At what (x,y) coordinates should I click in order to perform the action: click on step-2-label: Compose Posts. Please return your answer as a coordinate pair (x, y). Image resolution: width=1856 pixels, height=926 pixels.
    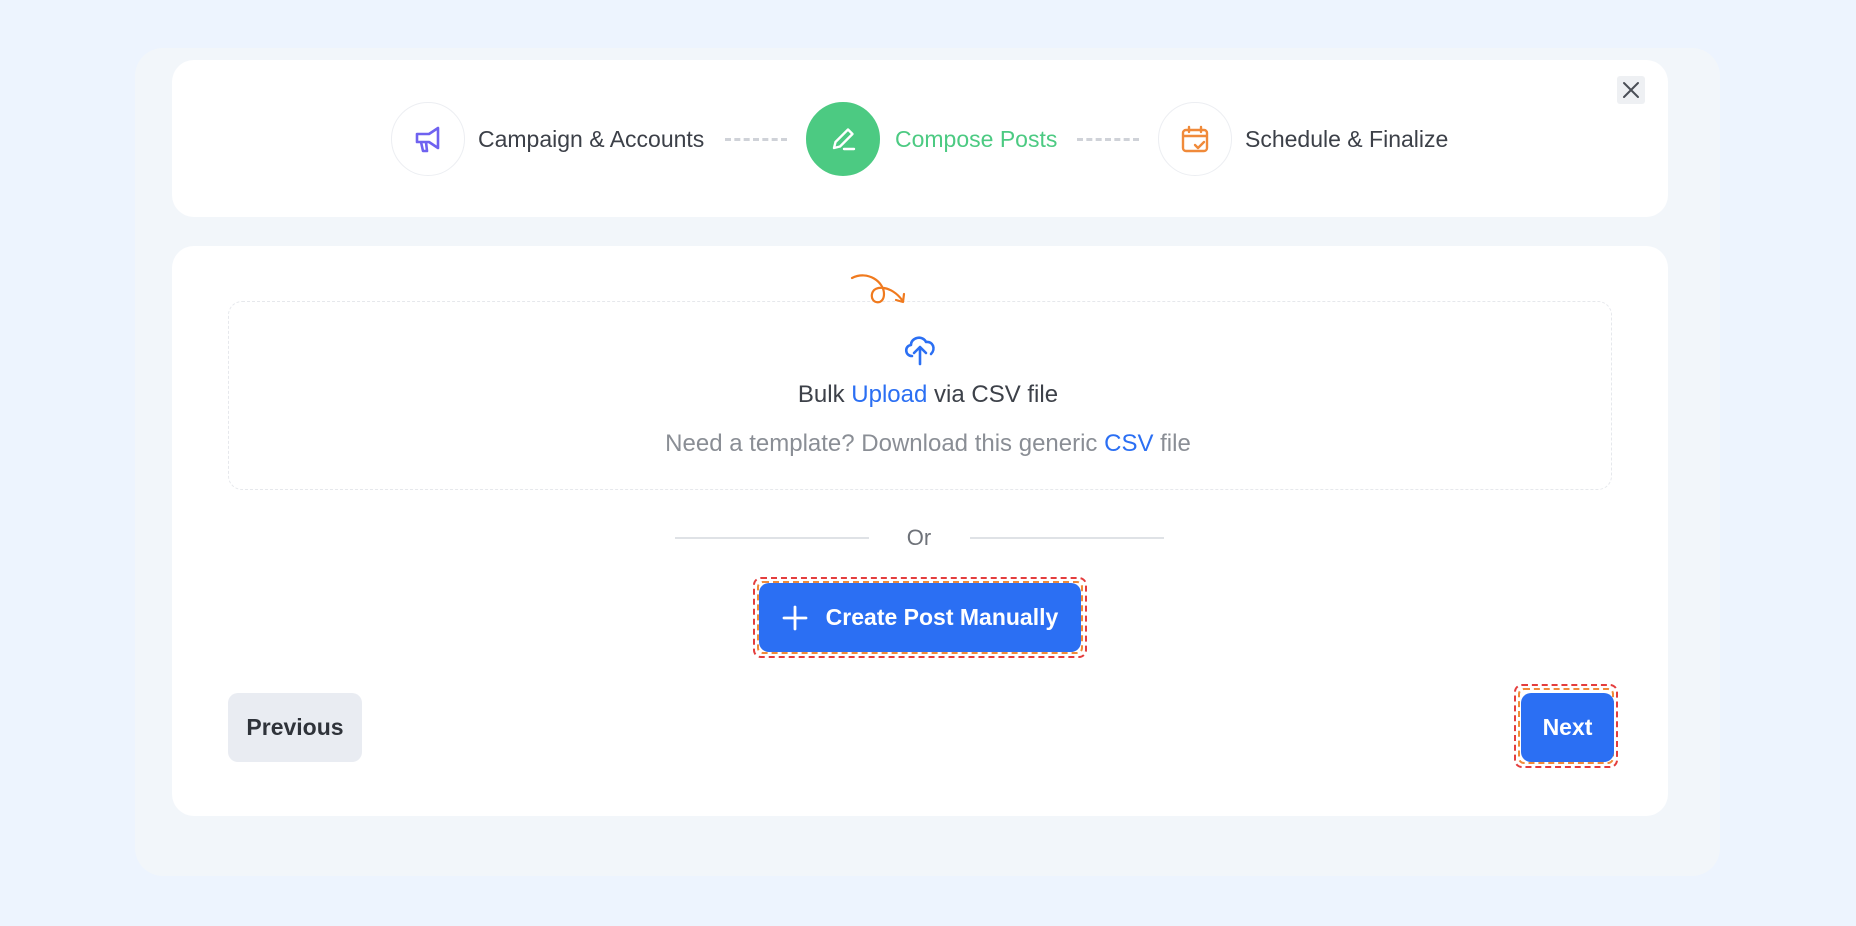
    Looking at the image, I should click on (976, 139).